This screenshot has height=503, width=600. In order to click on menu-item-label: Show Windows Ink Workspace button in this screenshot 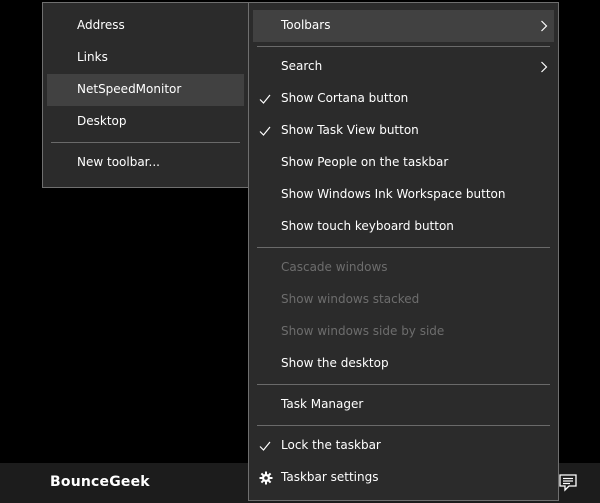, I will do `click(393, 194)`.